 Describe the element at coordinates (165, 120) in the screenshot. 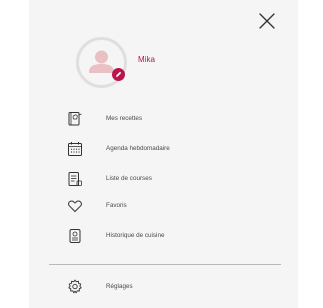

I see `menu-item-mes-recettes: Mes recettes` at that location.